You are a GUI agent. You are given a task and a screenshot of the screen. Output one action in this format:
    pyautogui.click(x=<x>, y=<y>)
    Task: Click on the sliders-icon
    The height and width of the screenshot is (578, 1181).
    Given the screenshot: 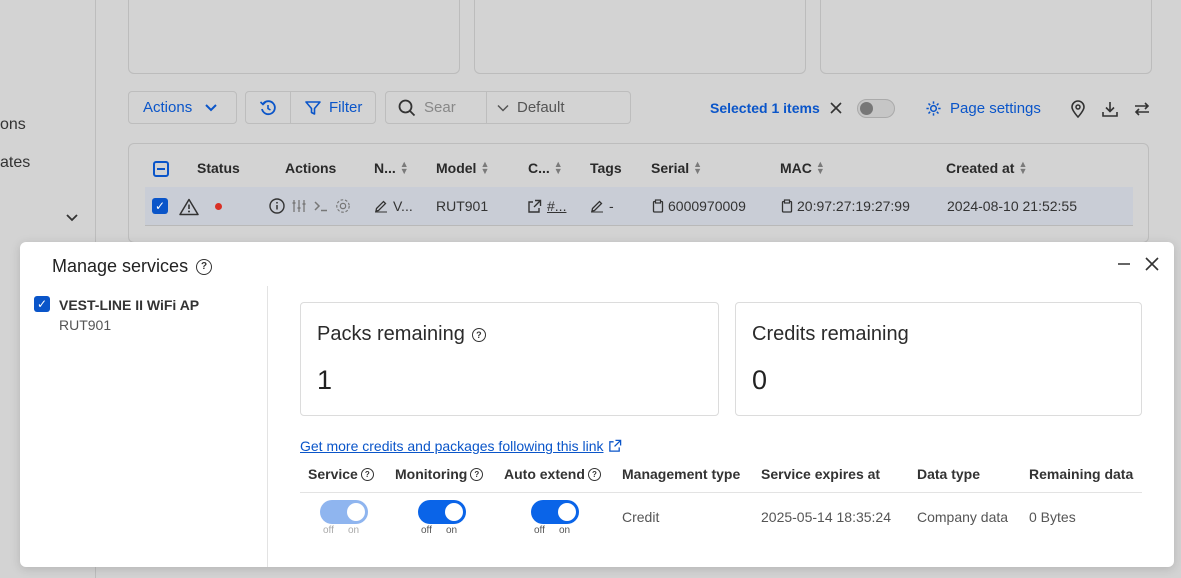 What is the action you would take?
    pyautogui.click(x=299, y=206)
    